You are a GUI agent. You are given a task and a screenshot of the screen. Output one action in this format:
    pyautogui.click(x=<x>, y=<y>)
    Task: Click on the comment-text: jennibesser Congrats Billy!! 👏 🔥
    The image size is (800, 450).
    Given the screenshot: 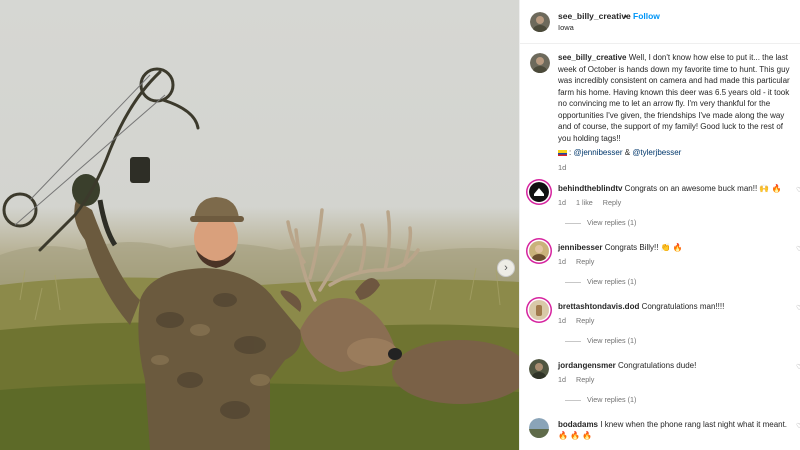 What is the action you would take?
    pyautogui.click(x=674, y=247)
    